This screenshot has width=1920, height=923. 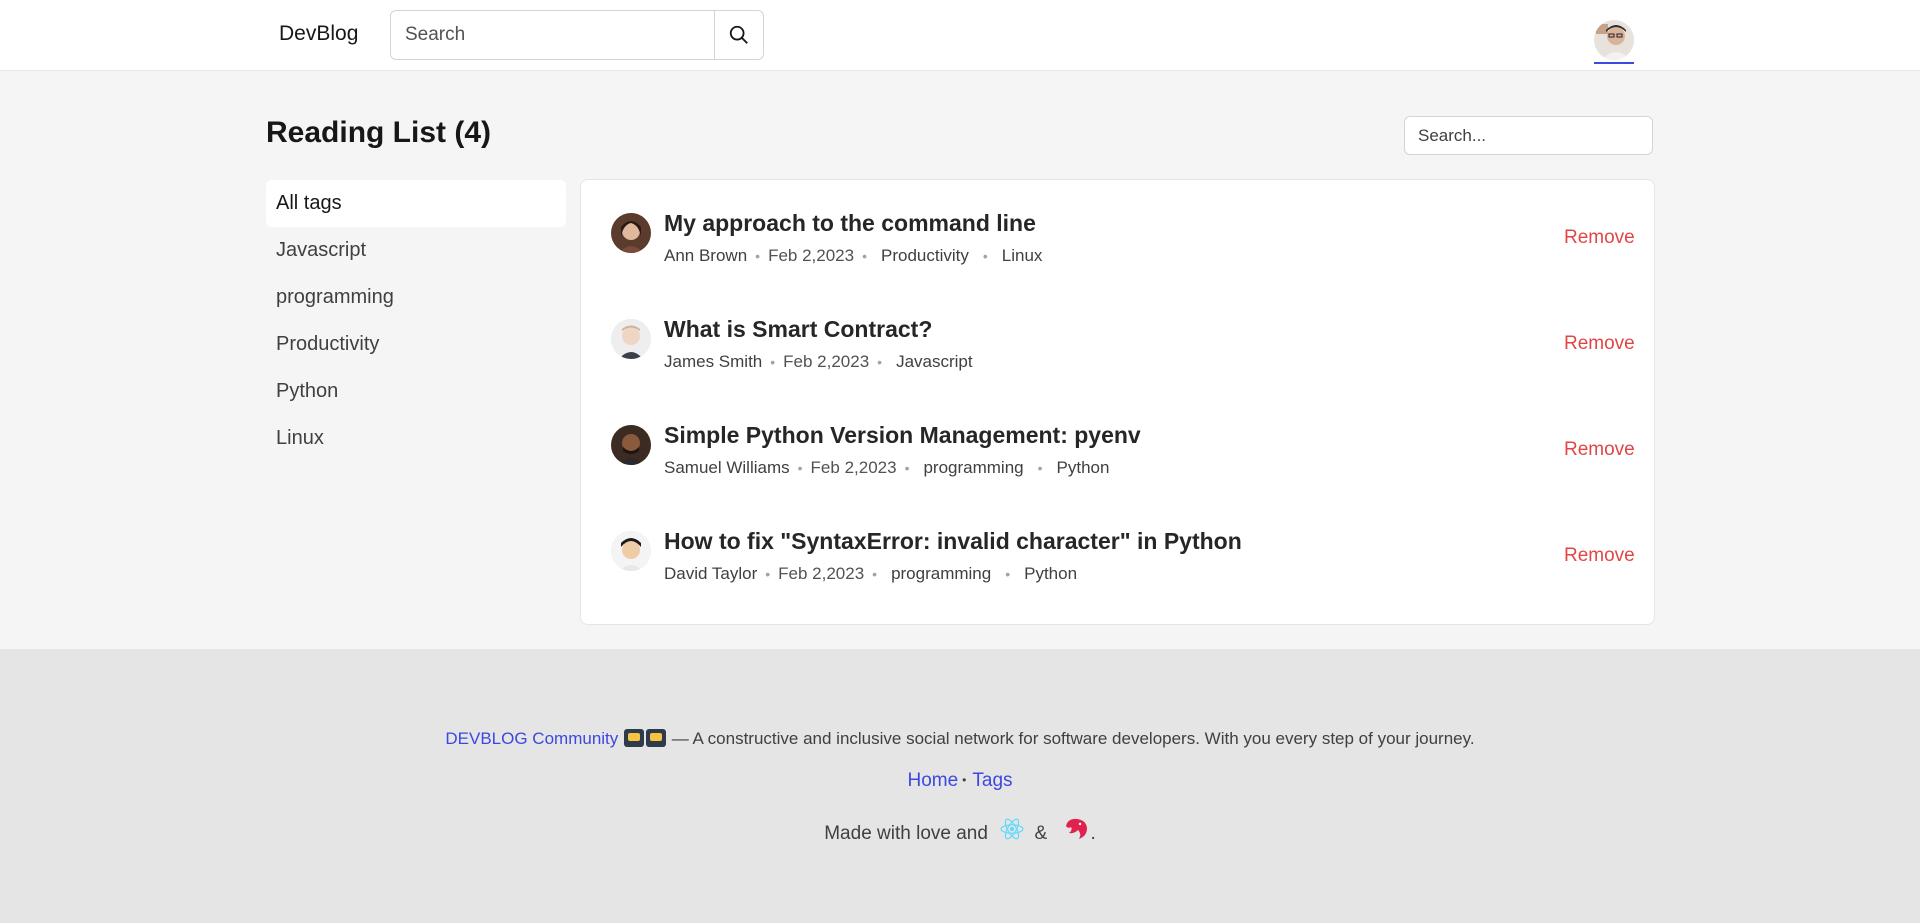 I want to click on nestjs-icon, so click(x=1077, y=828).